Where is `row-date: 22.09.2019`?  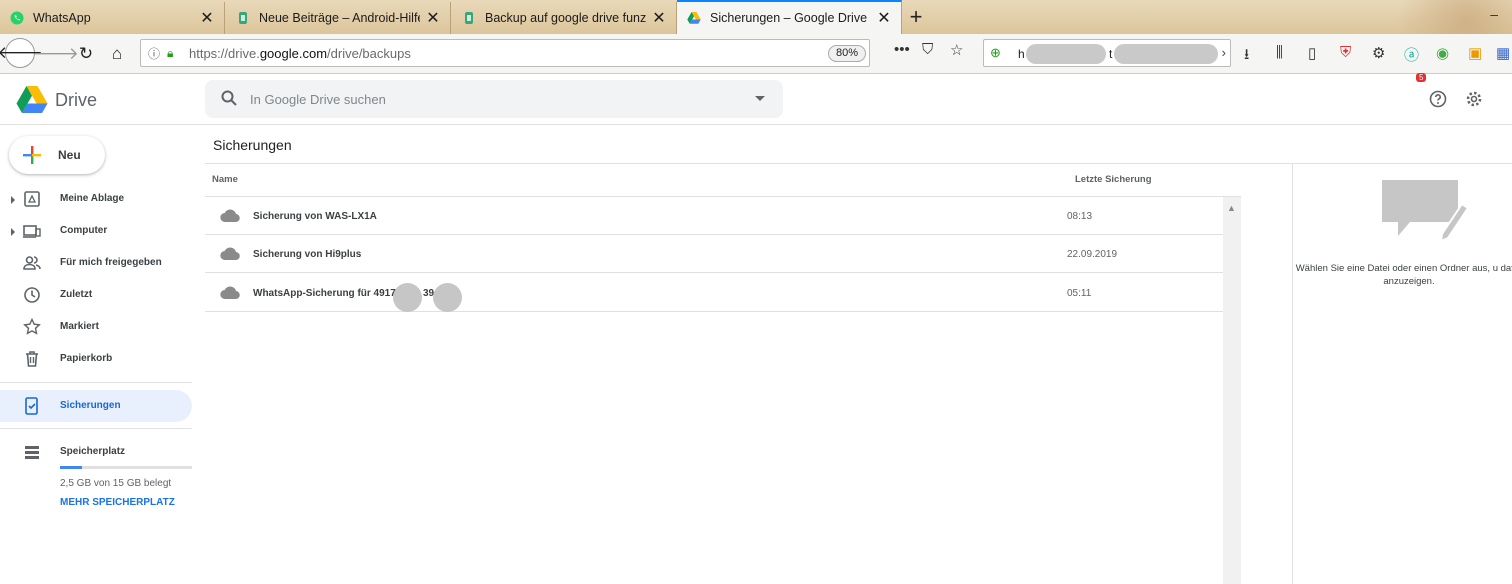 row-date: 22.09.2019 is located at coordinates (1092, 254).